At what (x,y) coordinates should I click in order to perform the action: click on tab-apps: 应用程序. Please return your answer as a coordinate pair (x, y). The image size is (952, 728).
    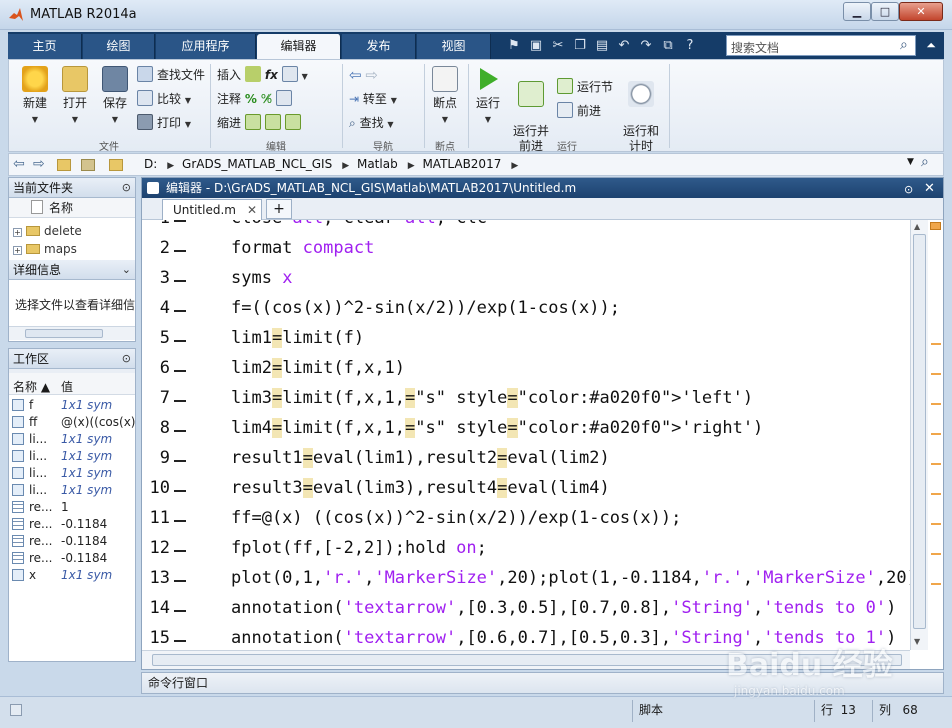
    Looking at the image, I should click on (206, 46).